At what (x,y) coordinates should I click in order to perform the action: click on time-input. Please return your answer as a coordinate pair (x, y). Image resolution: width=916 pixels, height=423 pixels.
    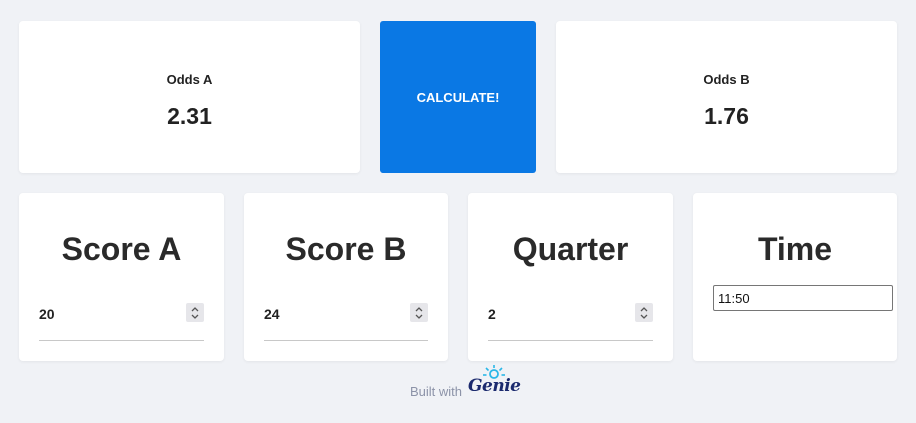
    Looking at the image, I should click on (803, 298).